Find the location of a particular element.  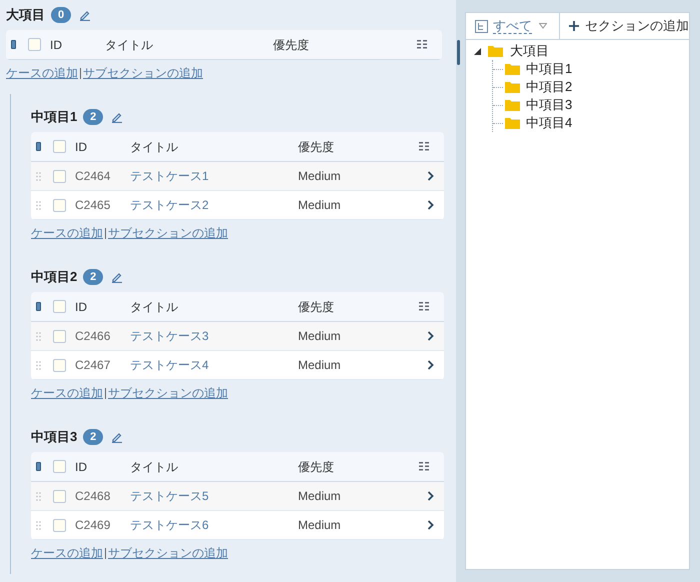

case-id: C2469 is located at coordinates (92, 525).